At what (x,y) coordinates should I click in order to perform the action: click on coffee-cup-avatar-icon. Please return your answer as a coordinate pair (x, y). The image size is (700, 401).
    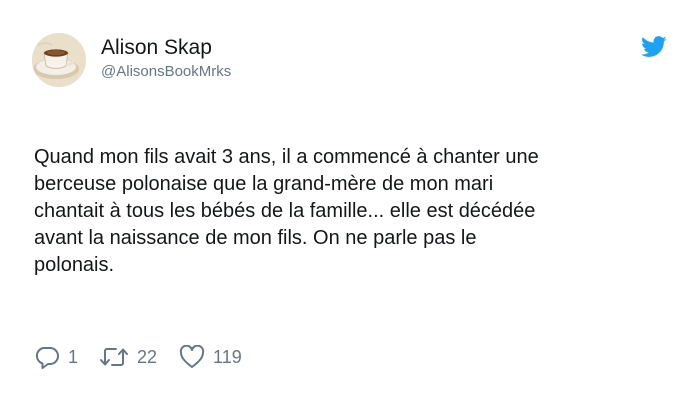
    Looking at the image, I should click on (59, 60).